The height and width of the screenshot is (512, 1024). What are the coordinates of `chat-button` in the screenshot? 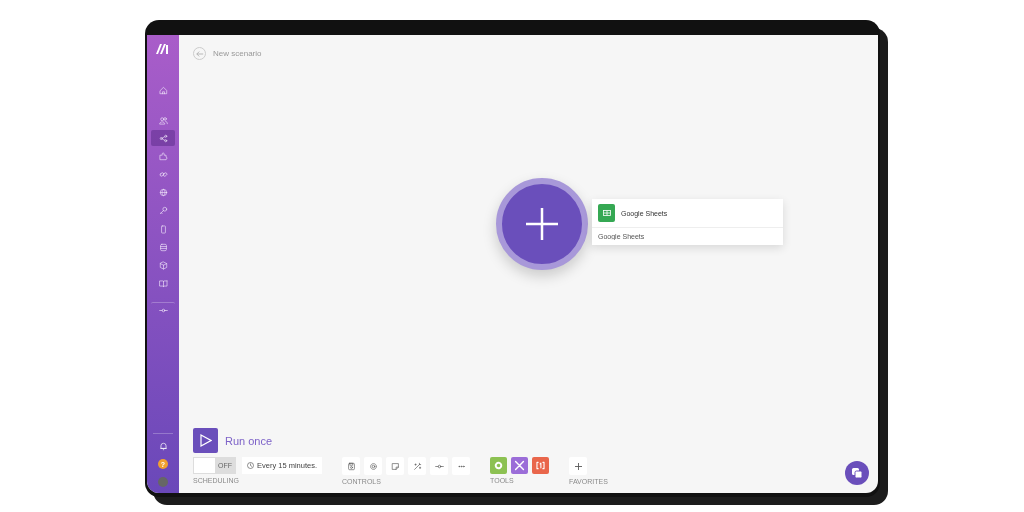 It's located at (857, 473).